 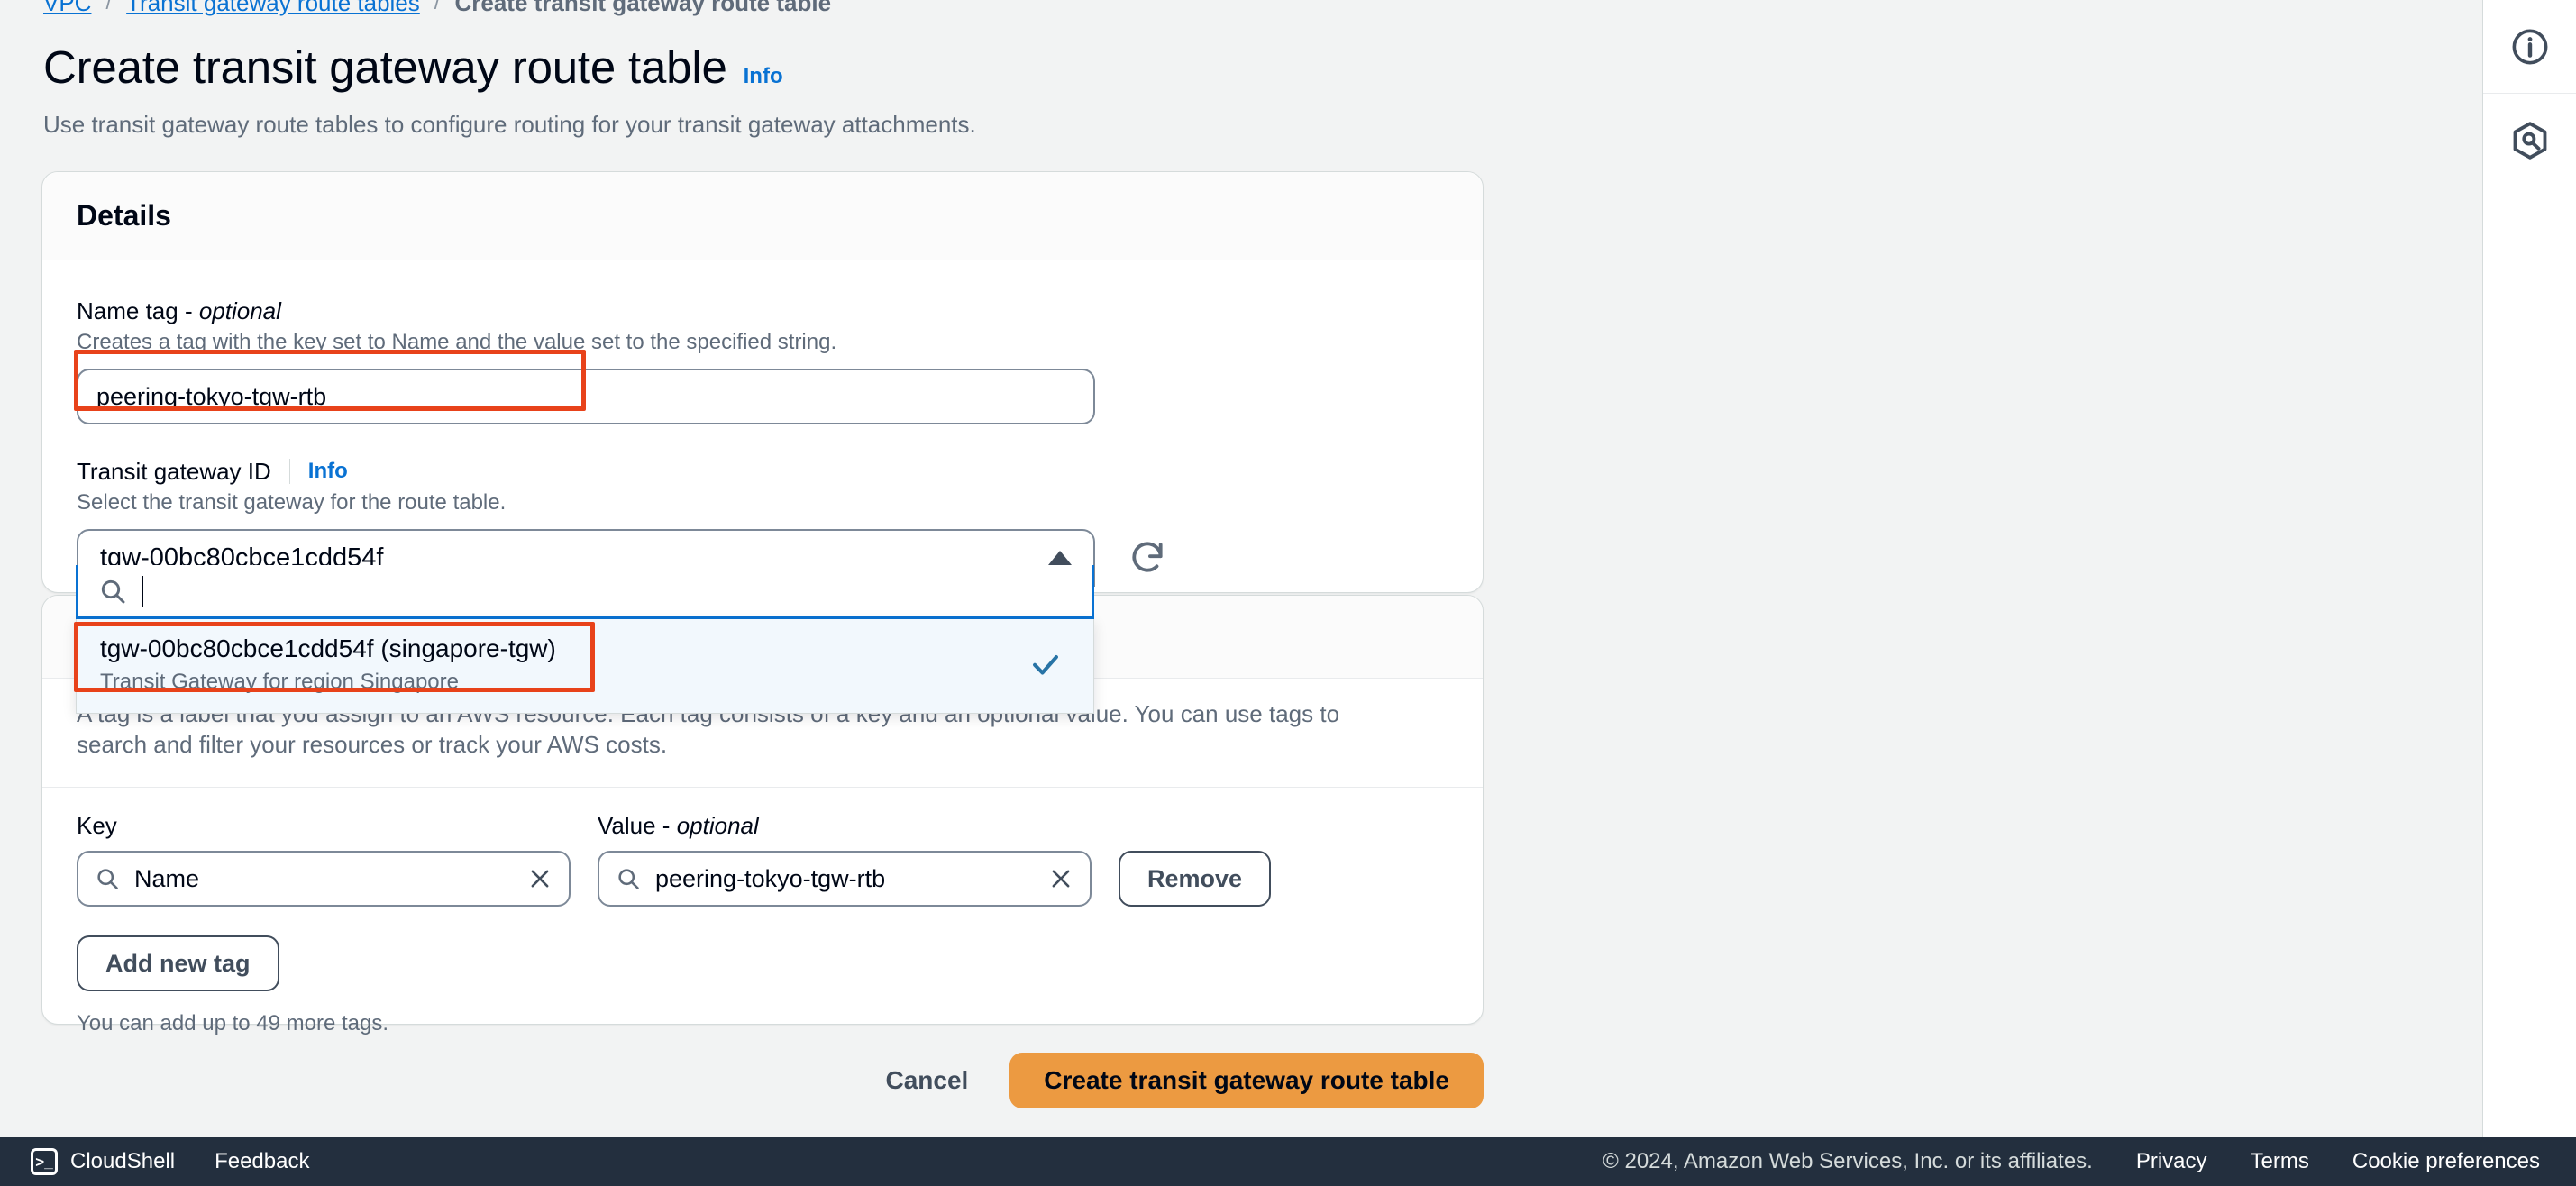 I want to click on cookie-preferences-link: Cookie preferences, so click(x=2446, y=1161).